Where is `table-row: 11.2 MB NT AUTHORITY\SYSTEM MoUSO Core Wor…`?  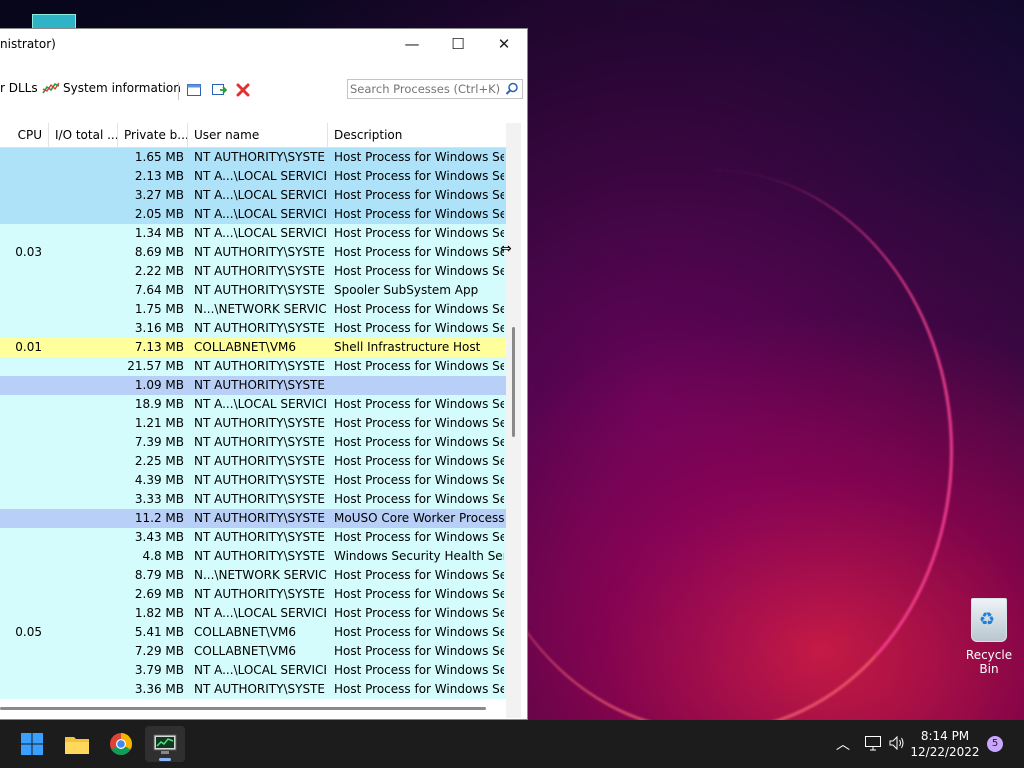
table-row: 11.2 MB NT AUTHORITY\SYSTEM MoUSO Core Wor… is located at coordinates (253, 518).